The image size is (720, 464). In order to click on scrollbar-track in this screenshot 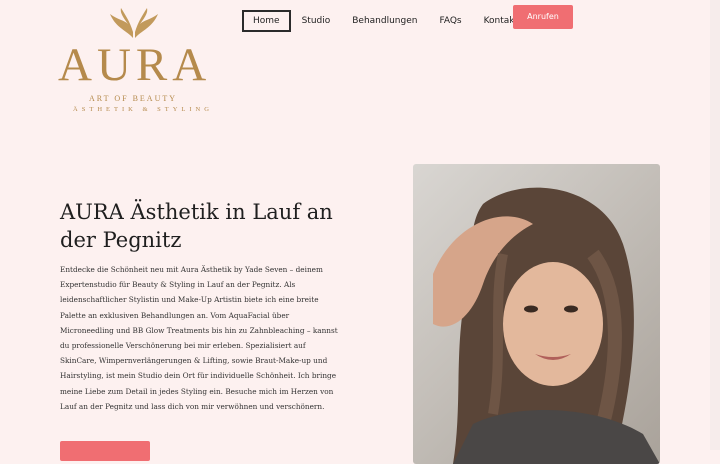, I will do `click(715, 225)`.